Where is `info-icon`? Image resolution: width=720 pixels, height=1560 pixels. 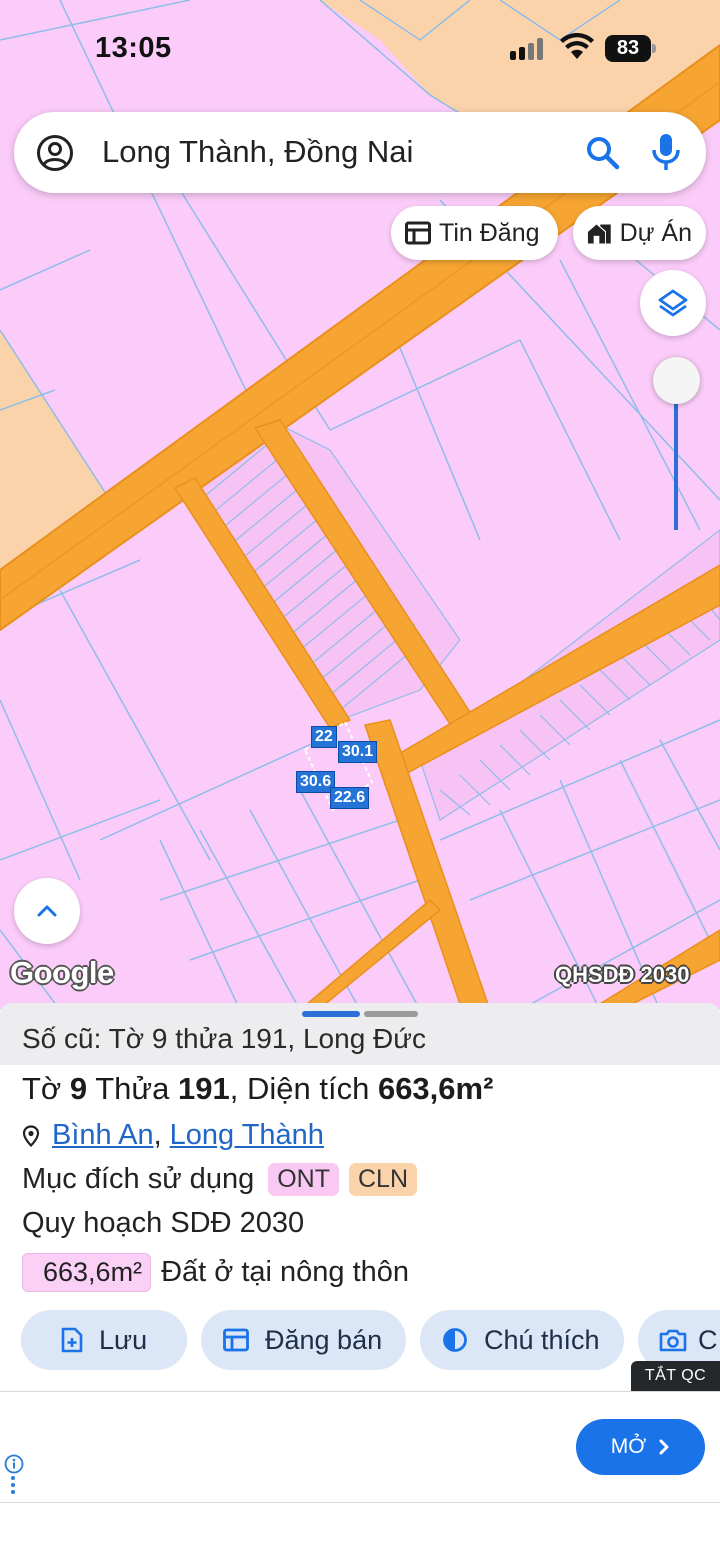
info-icon is located at coordinates (14, 1464).